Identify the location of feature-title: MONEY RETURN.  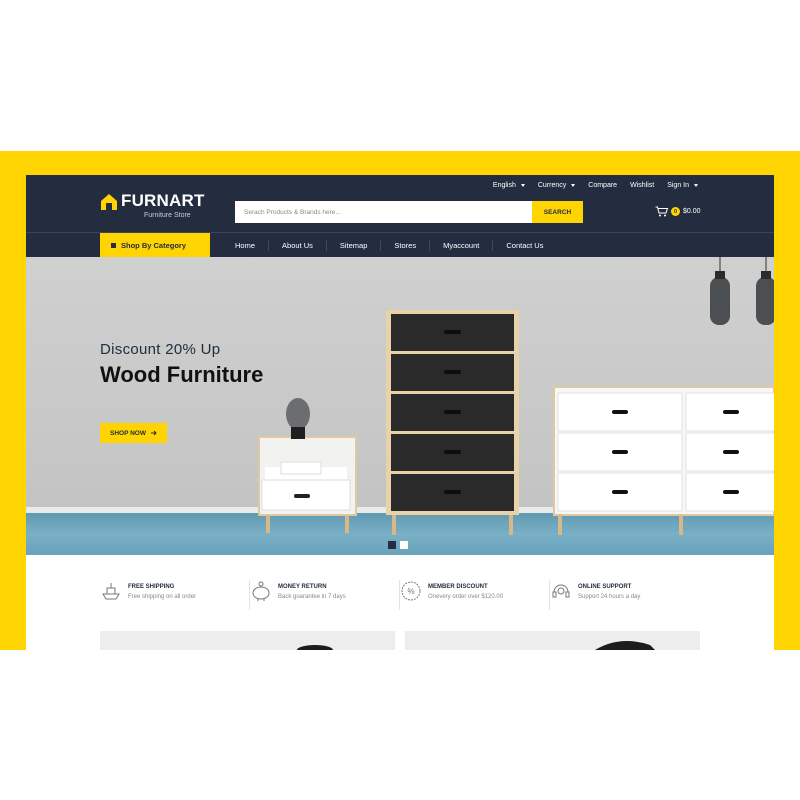
(302, 587).